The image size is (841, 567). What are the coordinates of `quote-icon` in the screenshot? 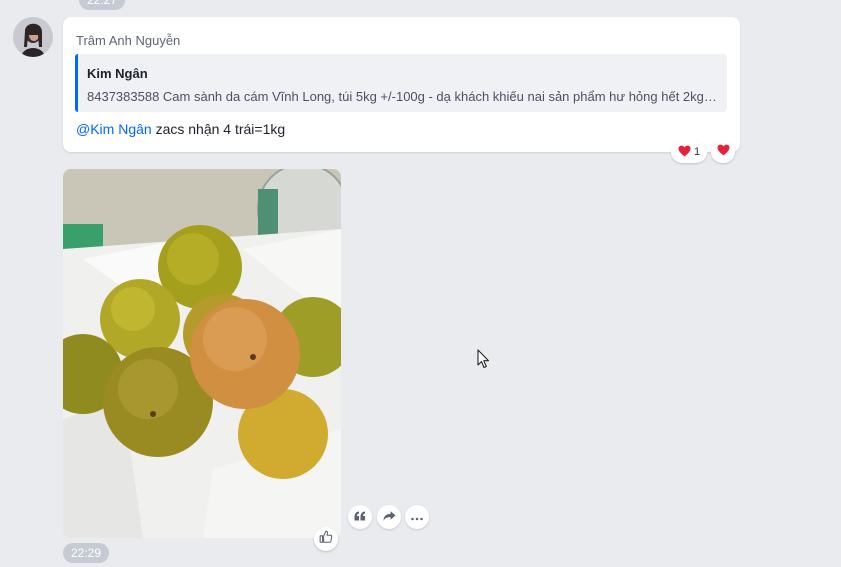 It's located at (360, 517).